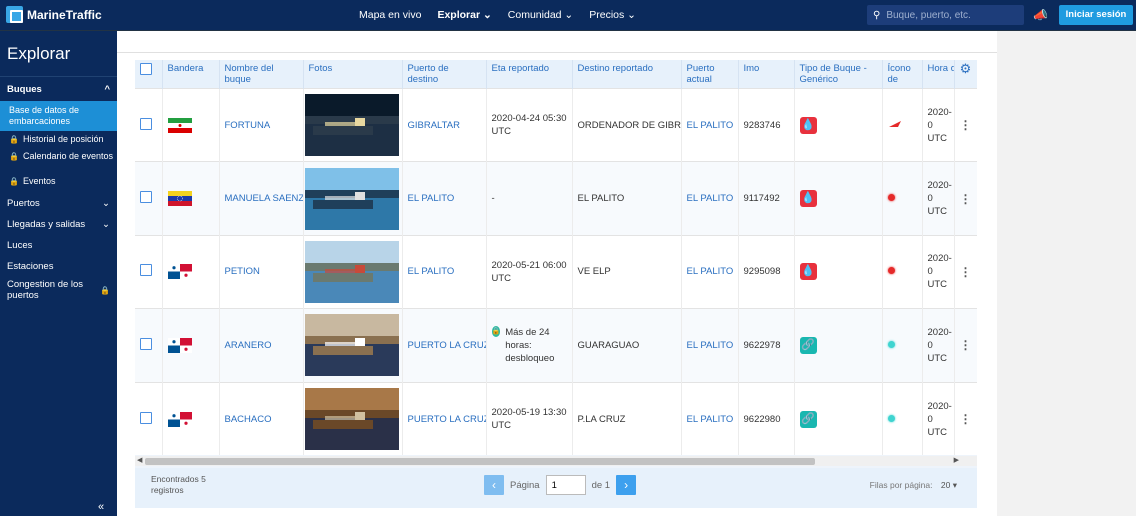  I want to click on vessel-name-link: MANUELA SAENZ, so click(261, 198).